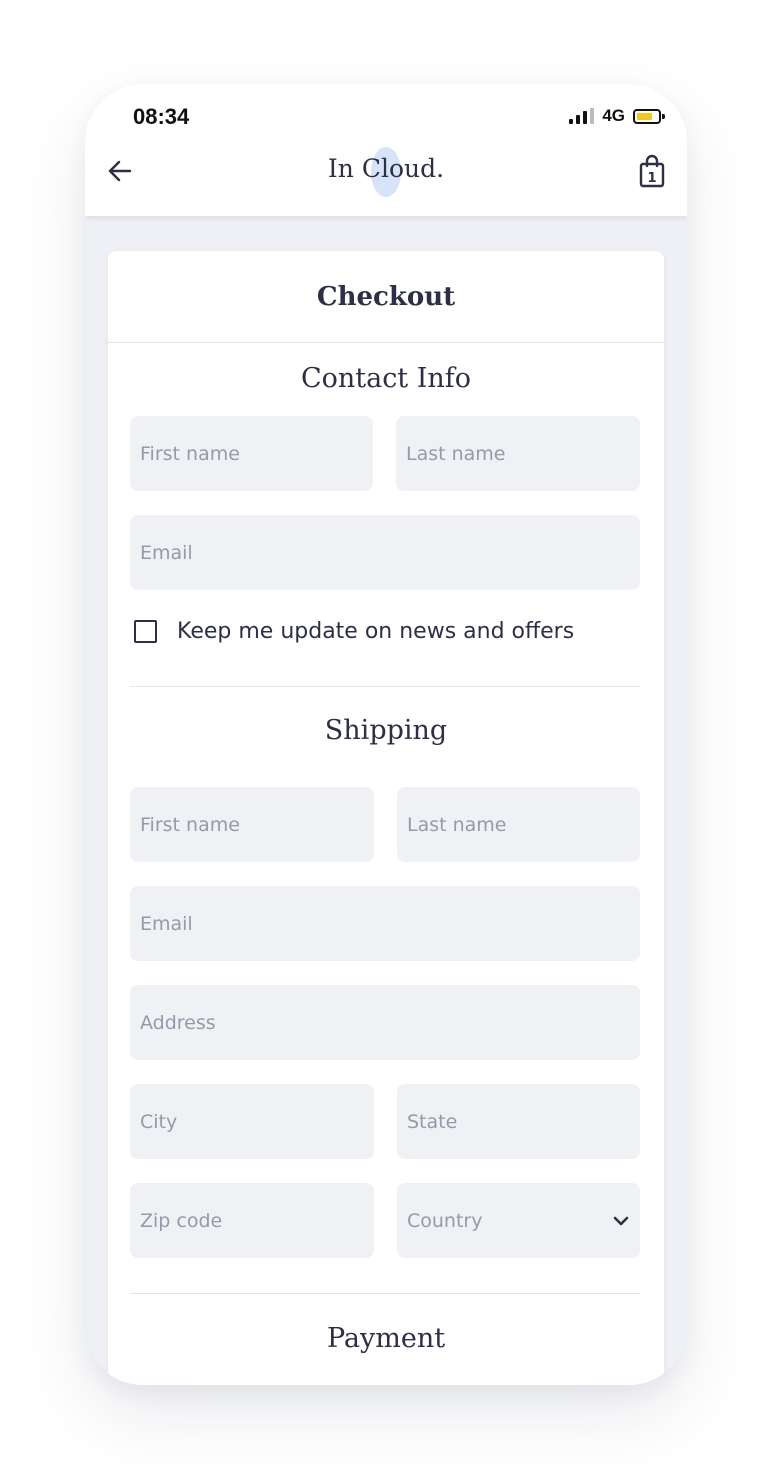 Image resolution: width=784 pixels, height=1482 pixels. I want to click on shipping-country-select: Country, so click(518, 1220).